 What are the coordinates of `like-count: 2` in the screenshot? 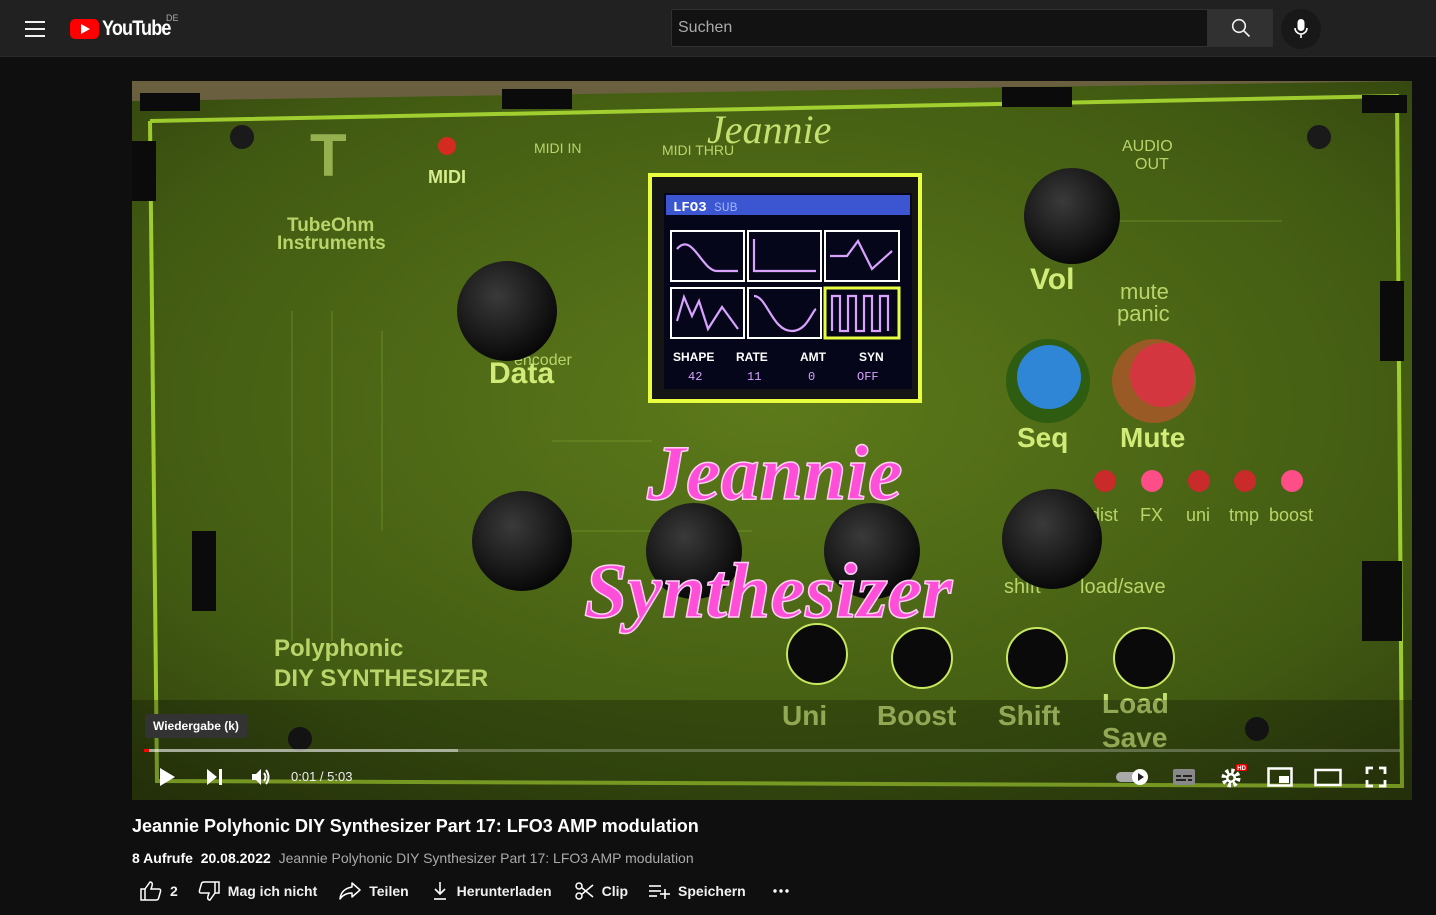 It's located at (174, 891).